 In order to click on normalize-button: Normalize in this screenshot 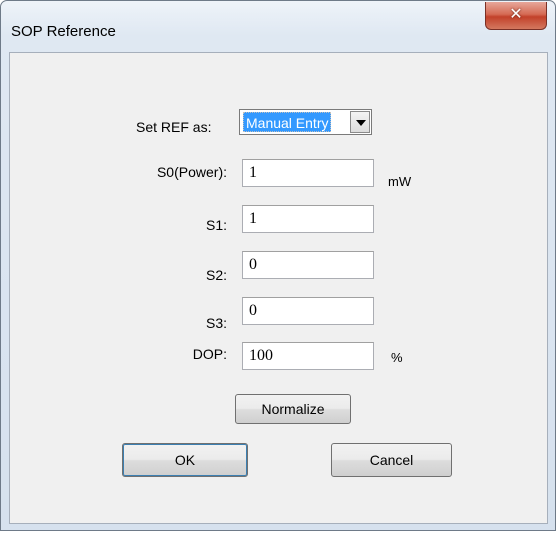, I will do `click(293, 409)`.